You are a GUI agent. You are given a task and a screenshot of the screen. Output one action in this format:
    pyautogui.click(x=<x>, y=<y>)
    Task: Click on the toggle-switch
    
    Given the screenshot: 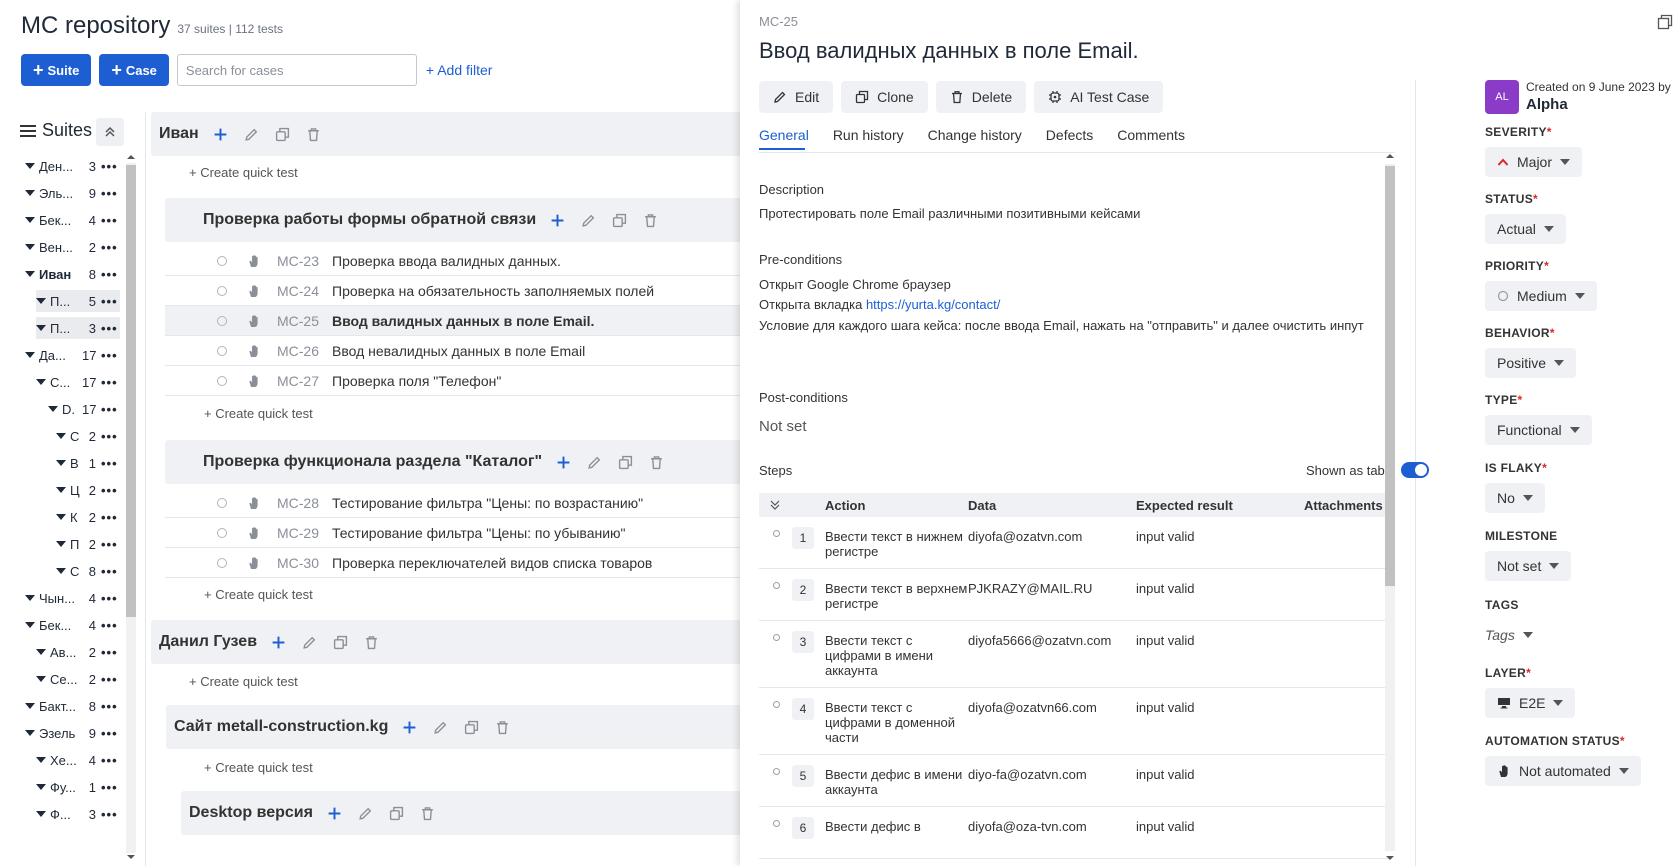 What is the action you would take?
    pyautogui.click(x=1414, y=470)
    